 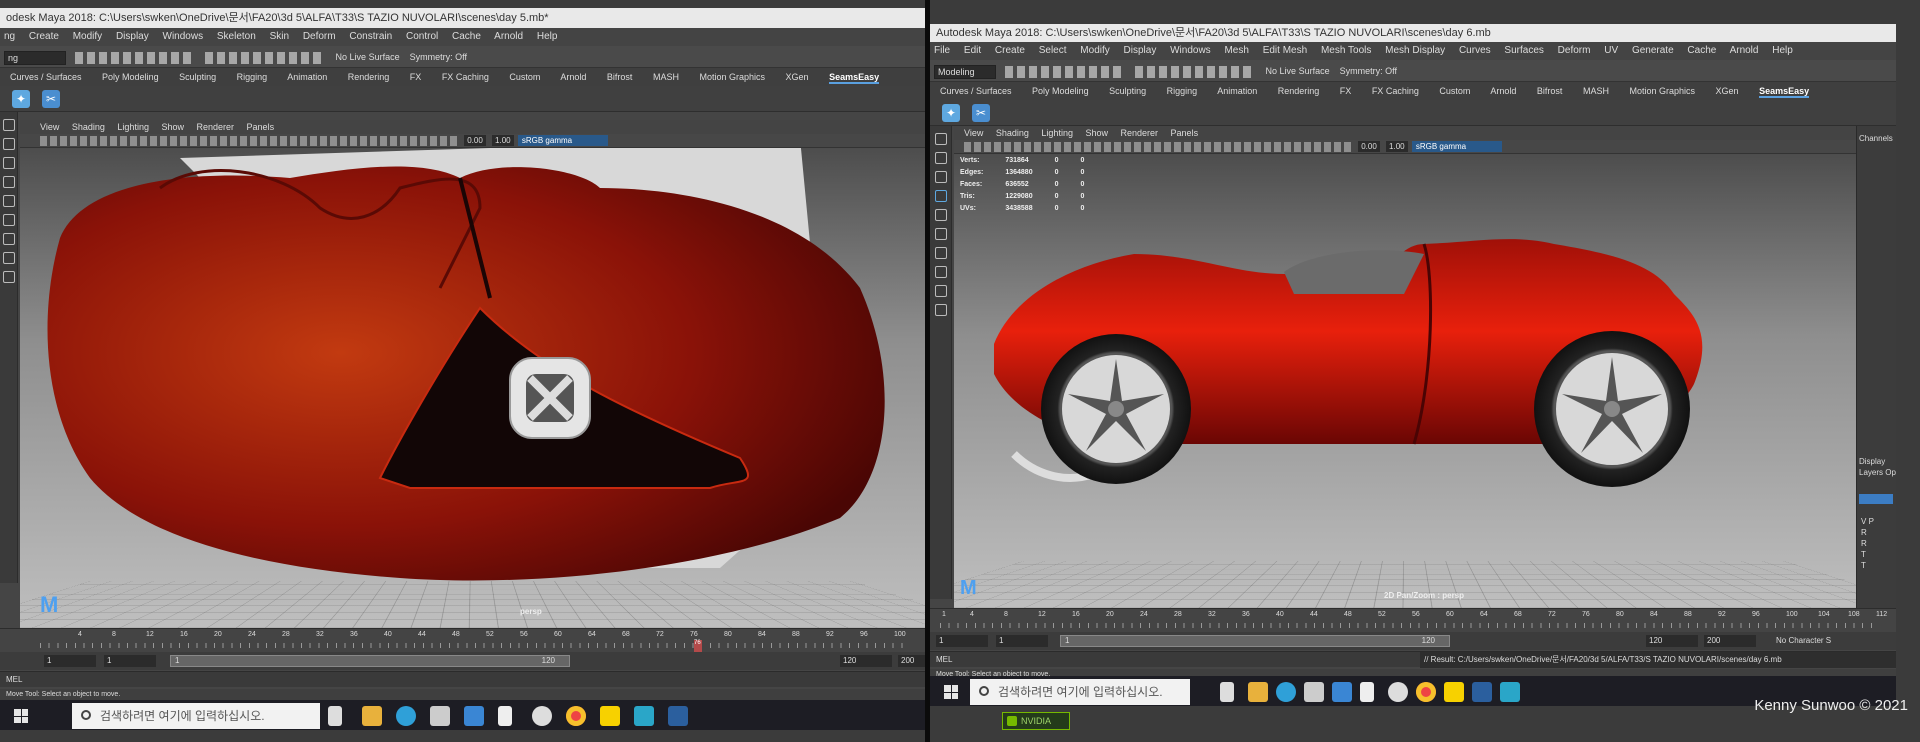 What do you see at coordinates (1285, 50) in the screenshot?
I see `menu-item: Edit Mesh` at bounding box center [1285, 50].